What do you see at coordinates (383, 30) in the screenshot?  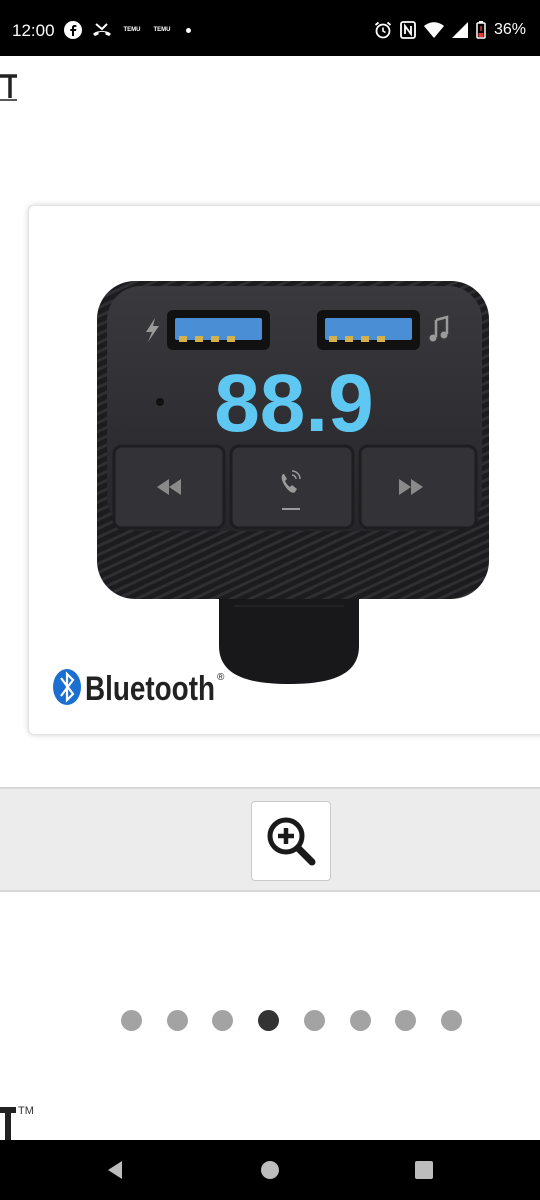 I see `alarm-icon` at bounding box center [383, 30].